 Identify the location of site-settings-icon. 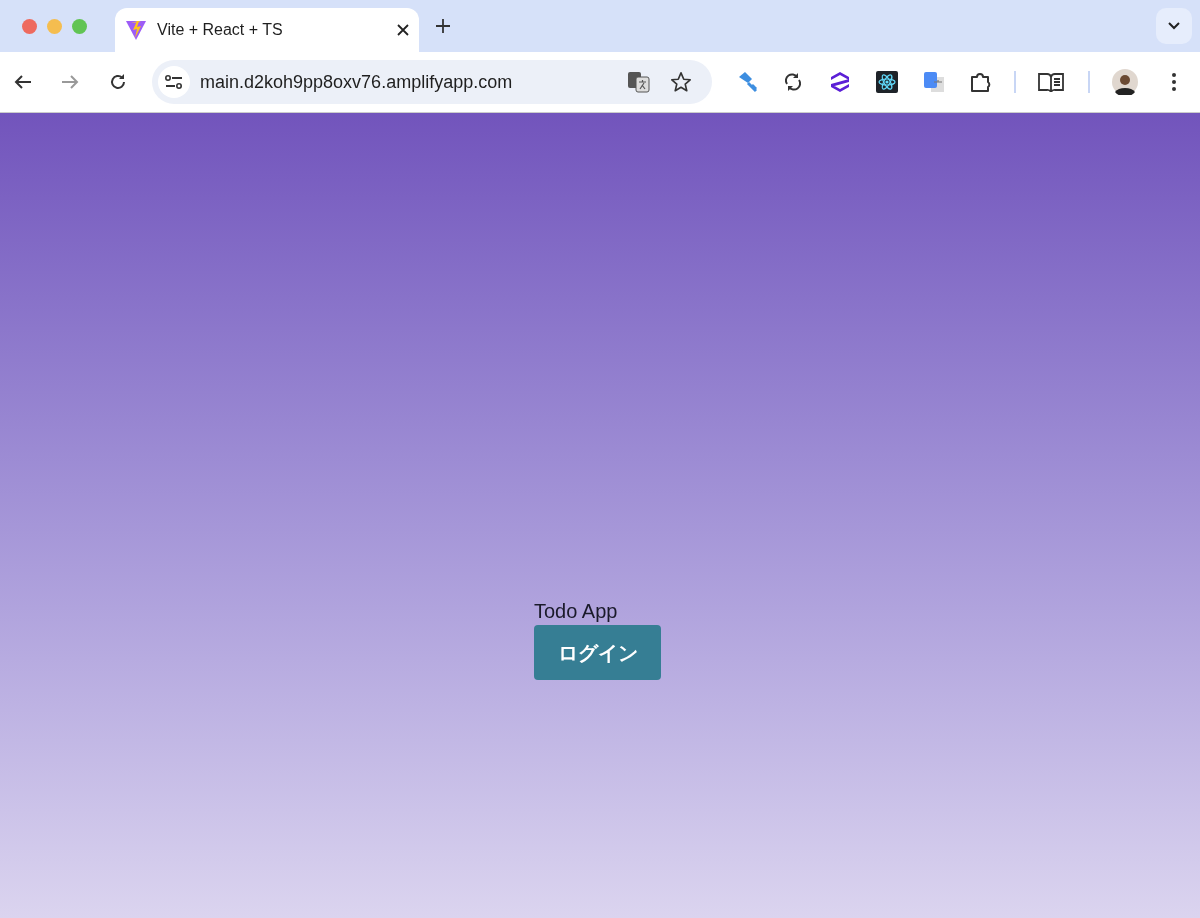
(174, 82).